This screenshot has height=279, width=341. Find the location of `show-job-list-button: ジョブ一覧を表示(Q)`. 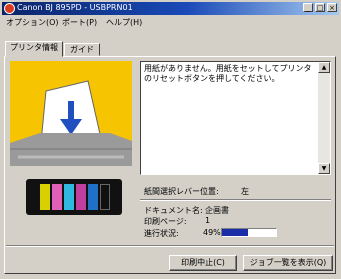

show-job-list-button: ジョブ一覧を表示(Q) is located at coordinates (288, 263).